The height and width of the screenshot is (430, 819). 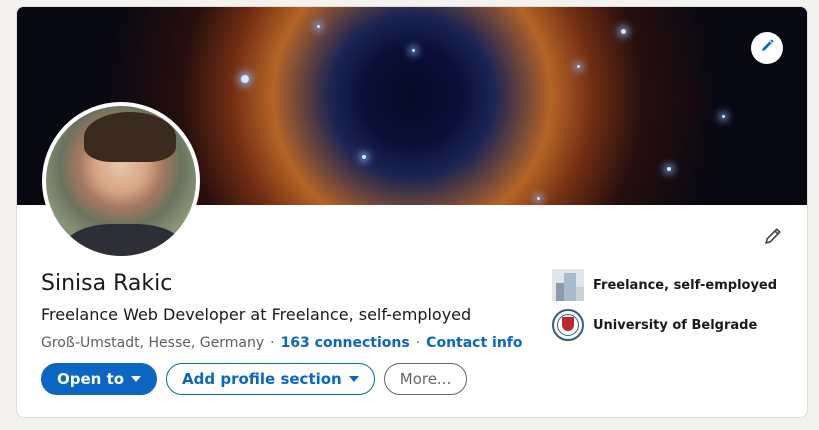 I want to click on avatar-hair, so click(x=130, y=137).